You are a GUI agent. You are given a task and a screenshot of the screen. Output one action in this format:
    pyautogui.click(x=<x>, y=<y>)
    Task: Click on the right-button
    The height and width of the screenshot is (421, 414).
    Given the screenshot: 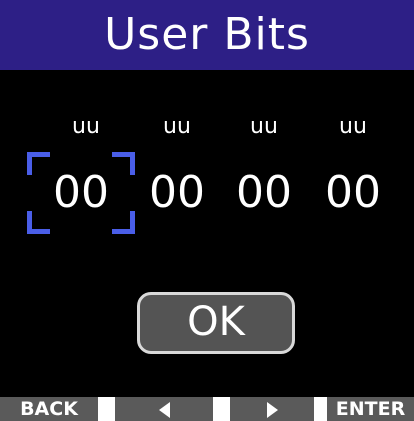 What is the action you would take?
    pyautogui.click(x=272, y=409)
    